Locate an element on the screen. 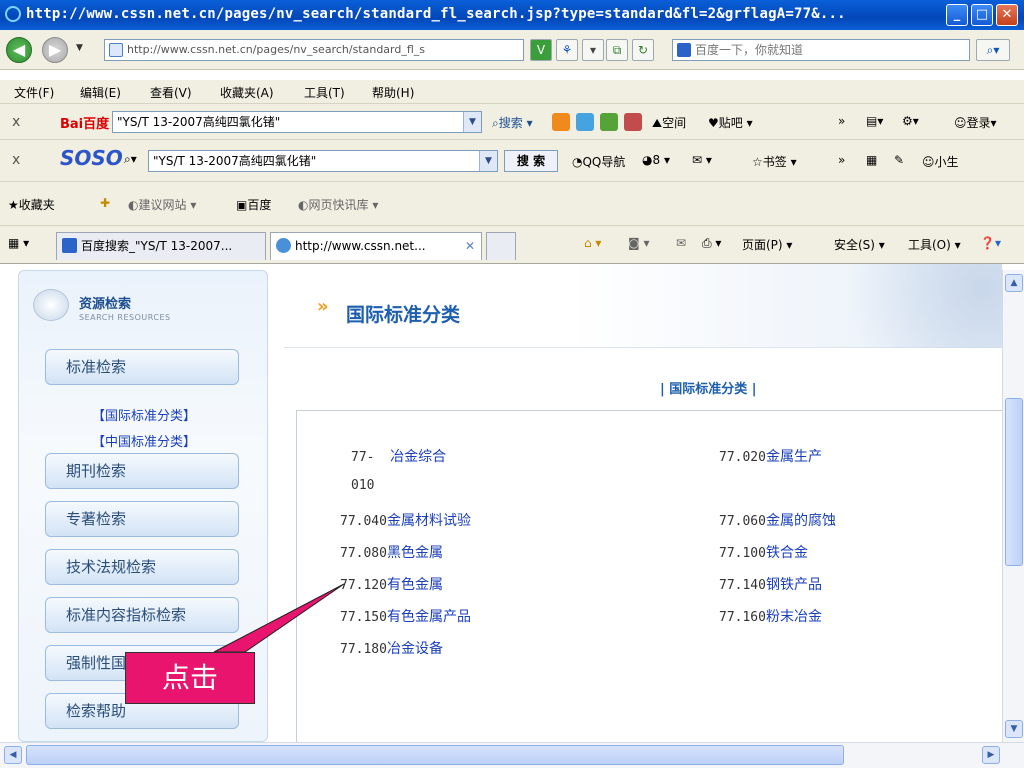 The width and height of the screenshot is (1024, 768). history-dropdown-icon: ▼ is located at coordinates (79, 48).